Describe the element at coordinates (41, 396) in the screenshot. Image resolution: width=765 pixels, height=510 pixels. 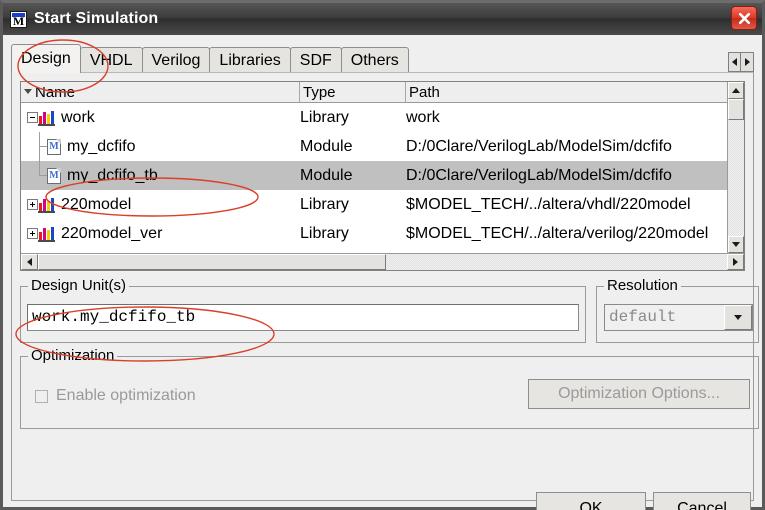
I see `enable-optimization-checkbox` at that location.